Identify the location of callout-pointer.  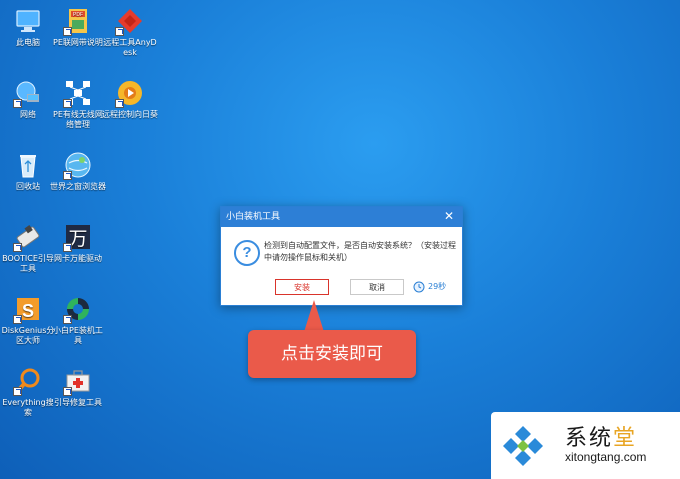
(314, 316).